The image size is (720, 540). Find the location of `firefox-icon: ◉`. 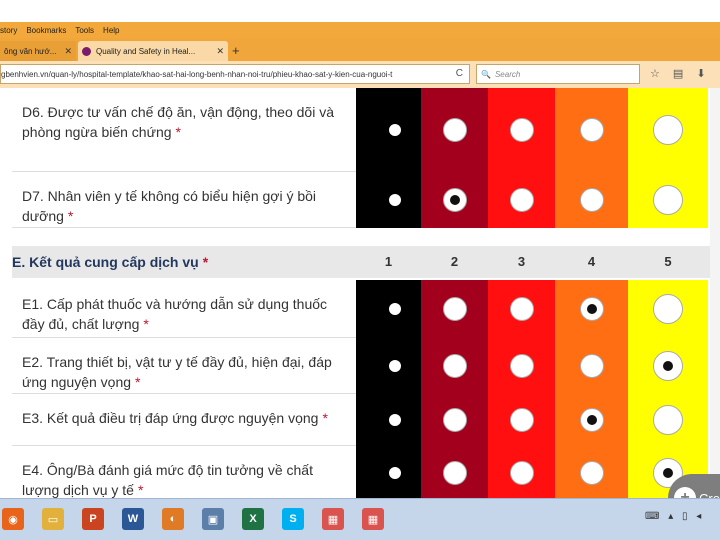

firefox-icon: ◉ is located at coordinates (13, 519).